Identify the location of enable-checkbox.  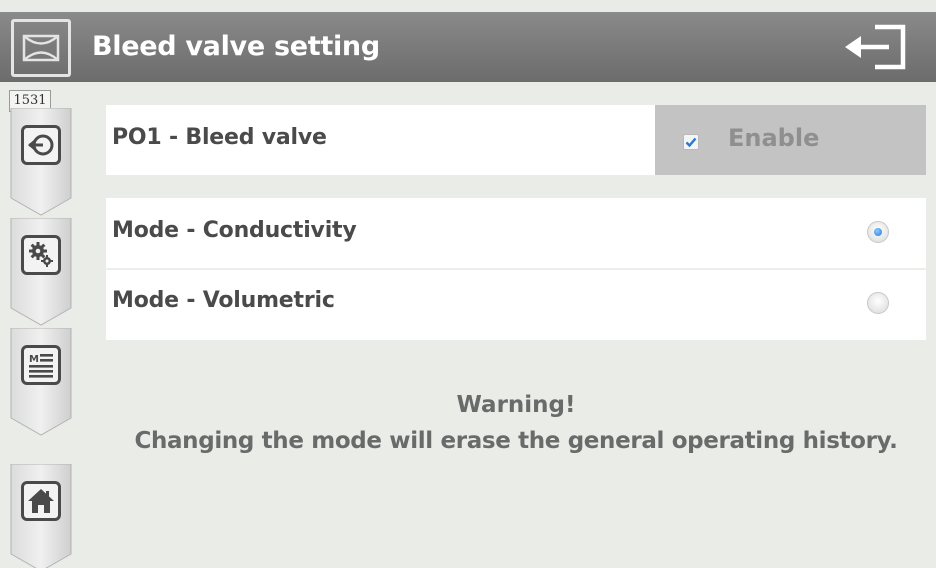
(691, 142).